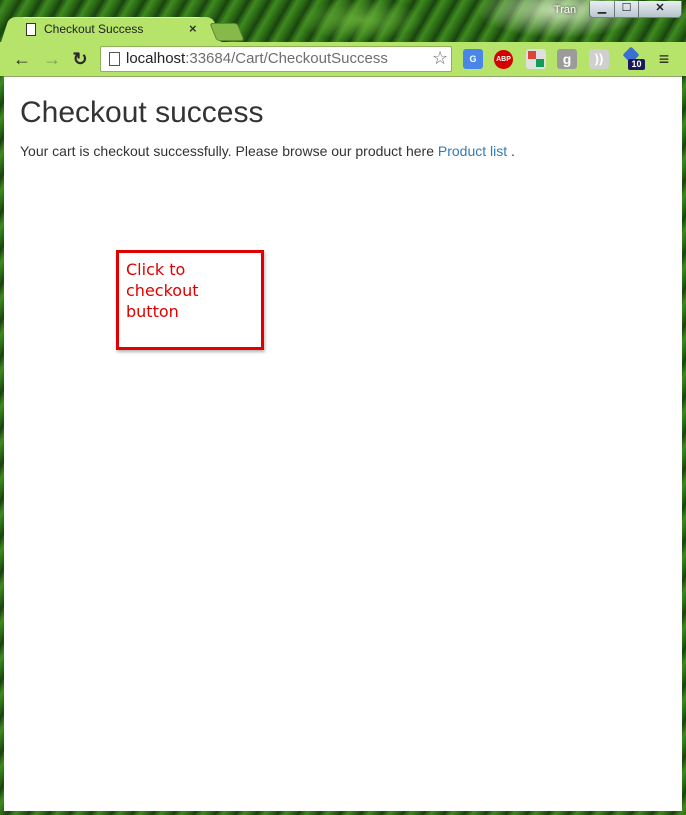 The image size is (686, 815). I want to click on title-bar: Tran ▁ ☐ ✕ Checkout Success ×, so click(343, 21).